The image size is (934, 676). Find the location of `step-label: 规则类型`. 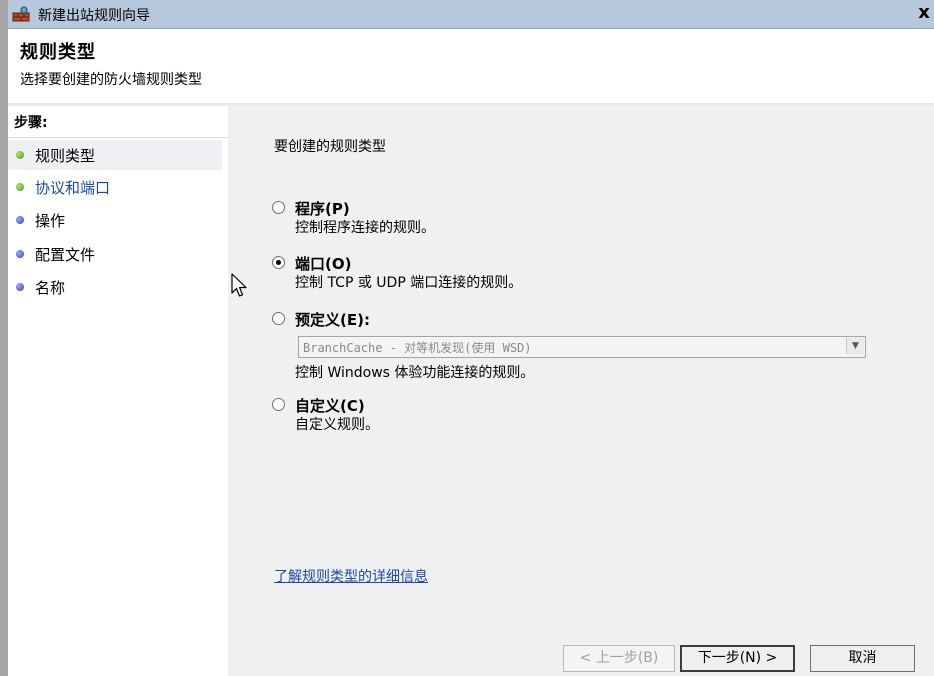

step-label: 规则类型 is located at coordinates (65, 156).